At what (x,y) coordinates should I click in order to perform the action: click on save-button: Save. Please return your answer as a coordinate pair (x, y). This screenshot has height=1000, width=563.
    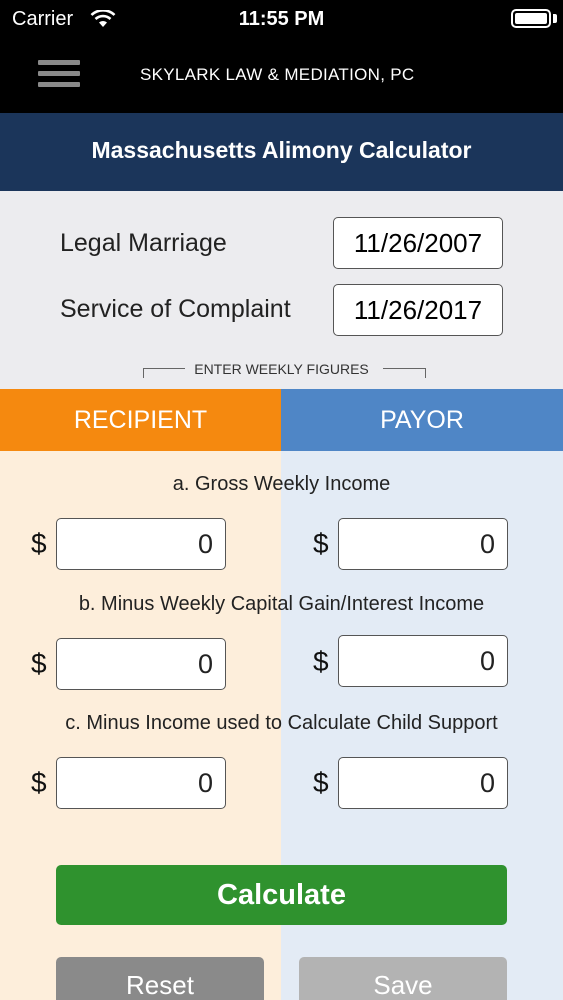
    Looking at the image, I should click on (403, 978).